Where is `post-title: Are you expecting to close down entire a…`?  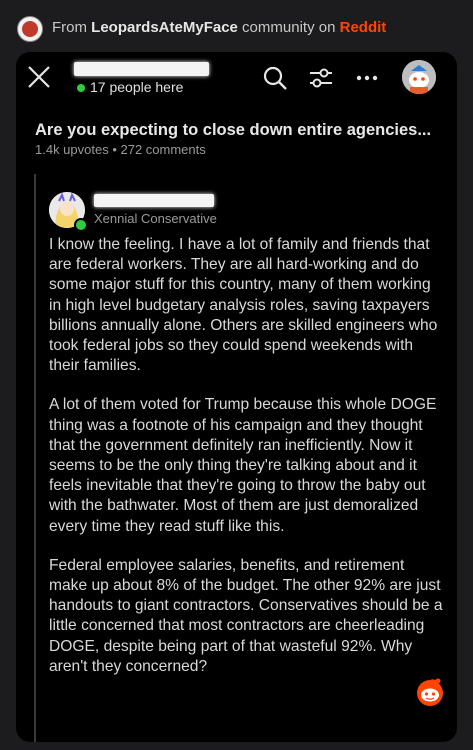 post-title: Are you expecting to close down entire a… is located at coordinates (233, 130).